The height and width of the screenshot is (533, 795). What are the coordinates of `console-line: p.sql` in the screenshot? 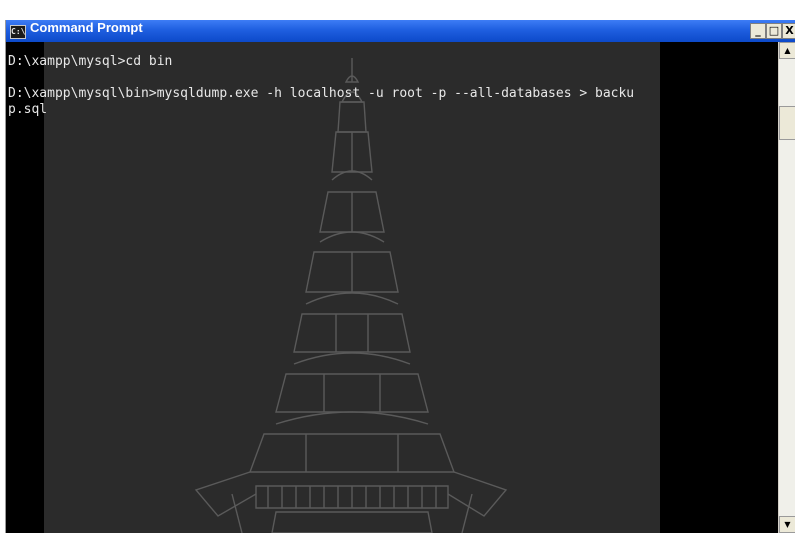 It's located at (28, 109).